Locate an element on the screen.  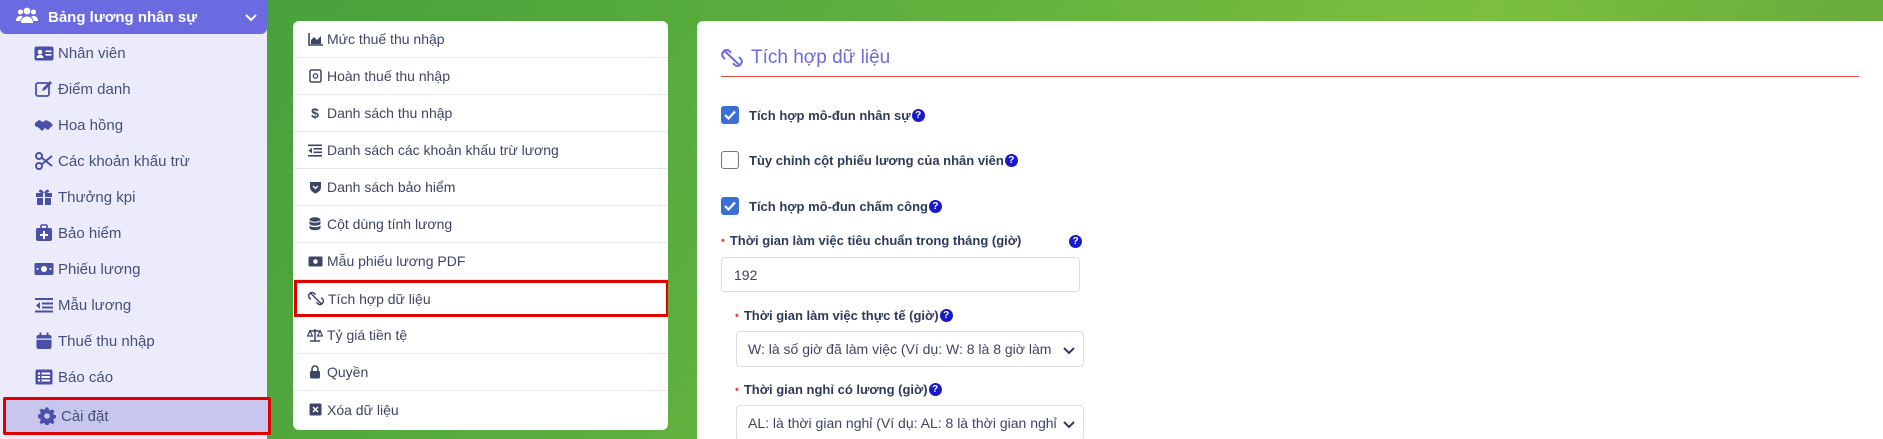
input-value: 192 is located at coordinates (746, 274).